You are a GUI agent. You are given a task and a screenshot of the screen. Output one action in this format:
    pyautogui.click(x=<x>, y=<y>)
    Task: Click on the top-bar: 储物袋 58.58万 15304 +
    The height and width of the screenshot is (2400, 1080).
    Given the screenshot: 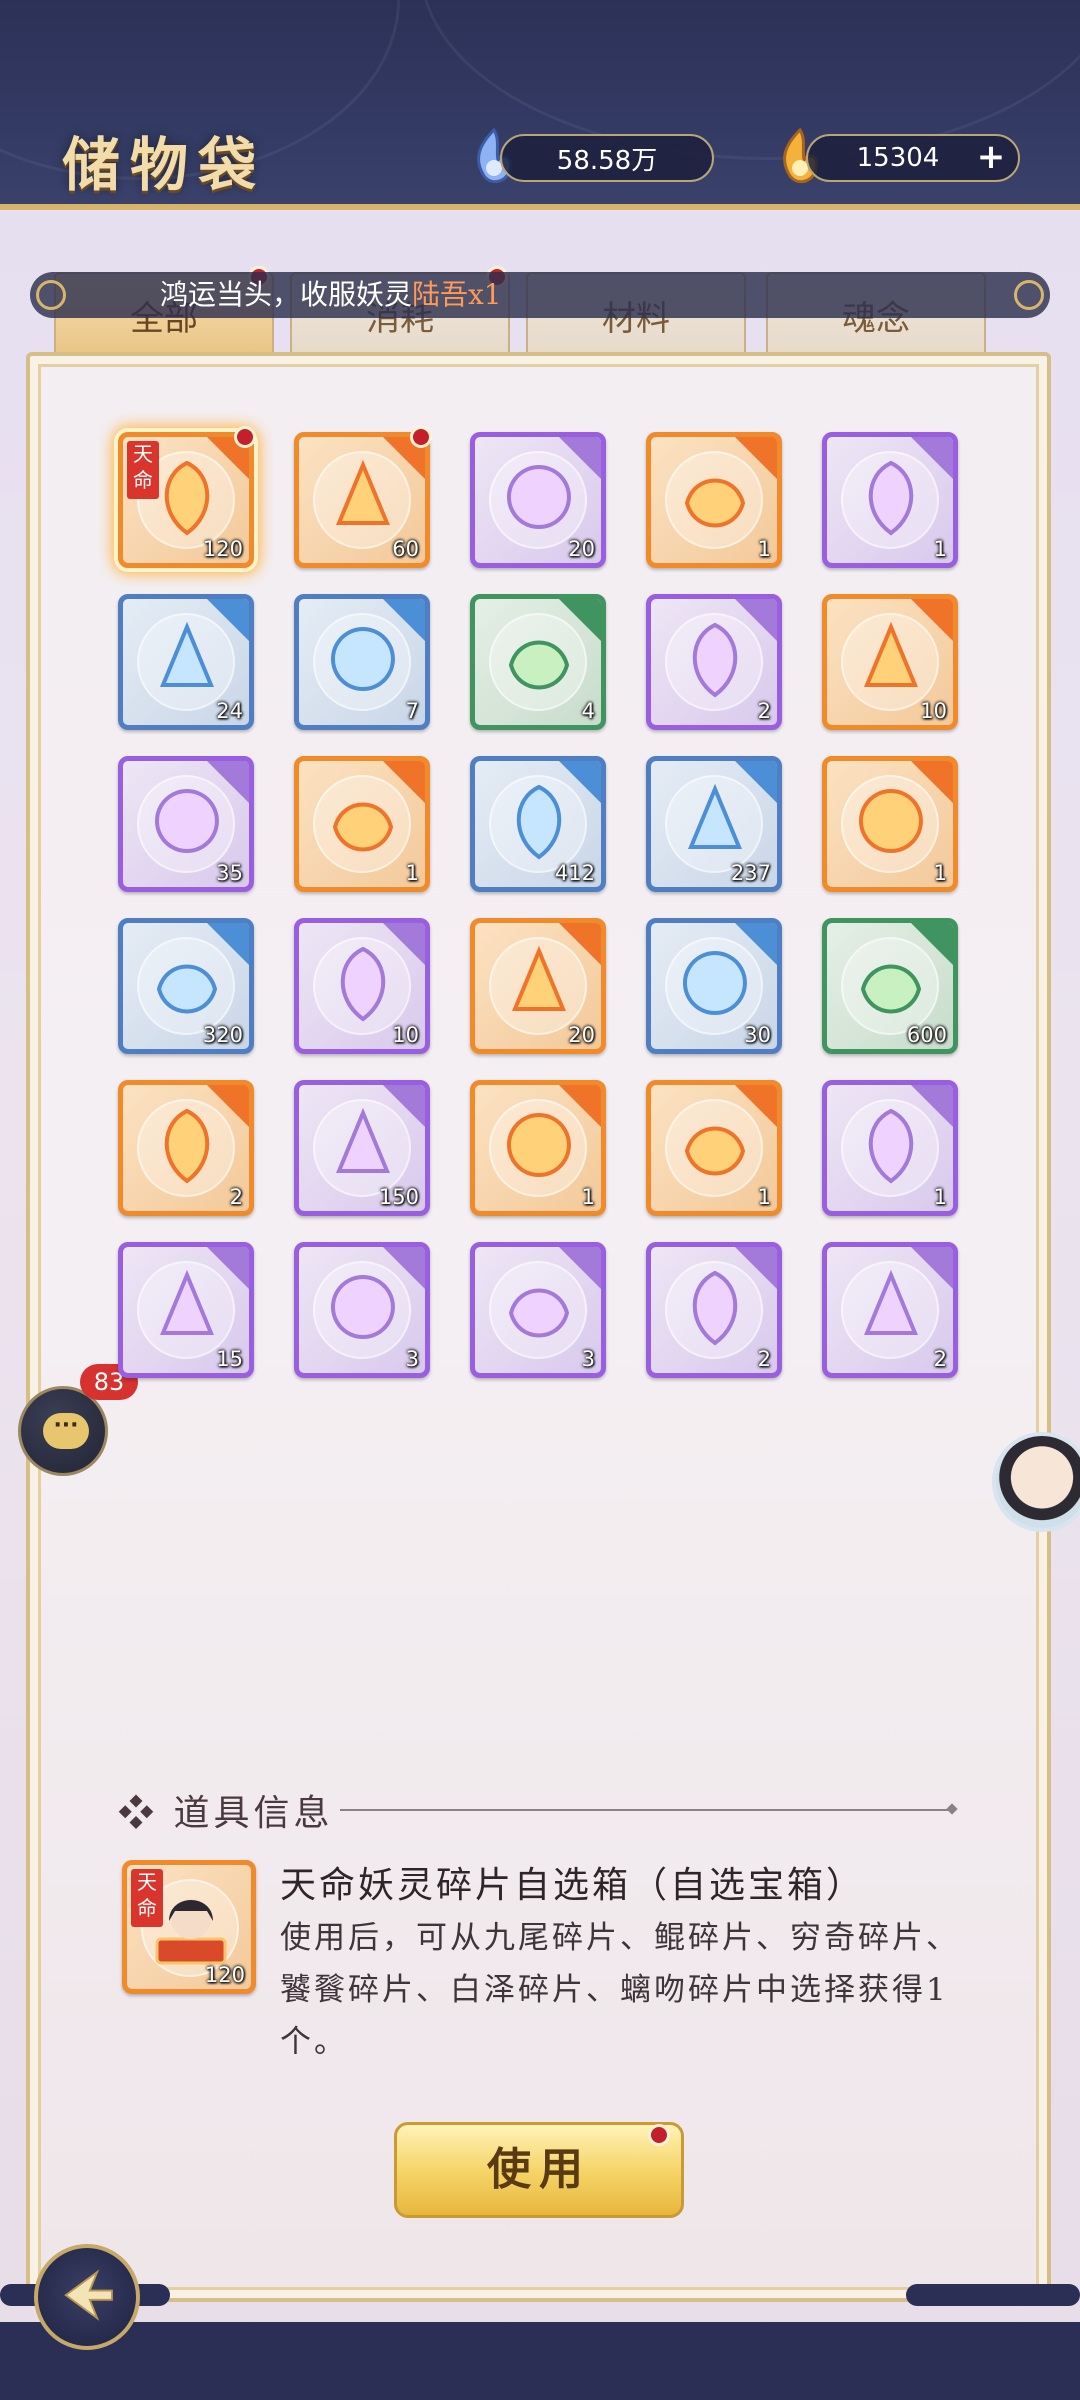 What is the action you would take?
    pyautogui.click(x=540, y=105)
    